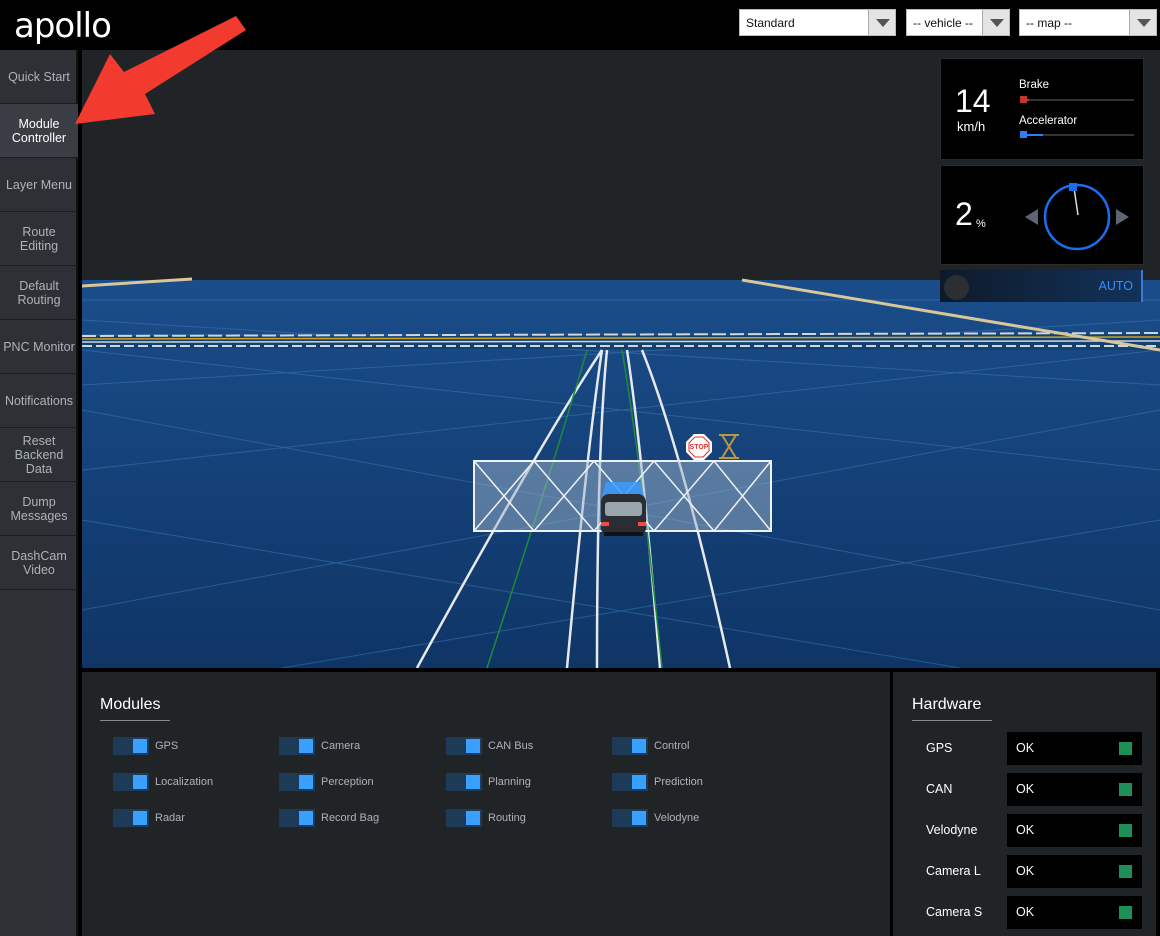 The width and height of the screenshot is (1160, 936). Describe the element at coordinates (678, 782) in the screenshot. I see `module-label: Prediction` at that location.